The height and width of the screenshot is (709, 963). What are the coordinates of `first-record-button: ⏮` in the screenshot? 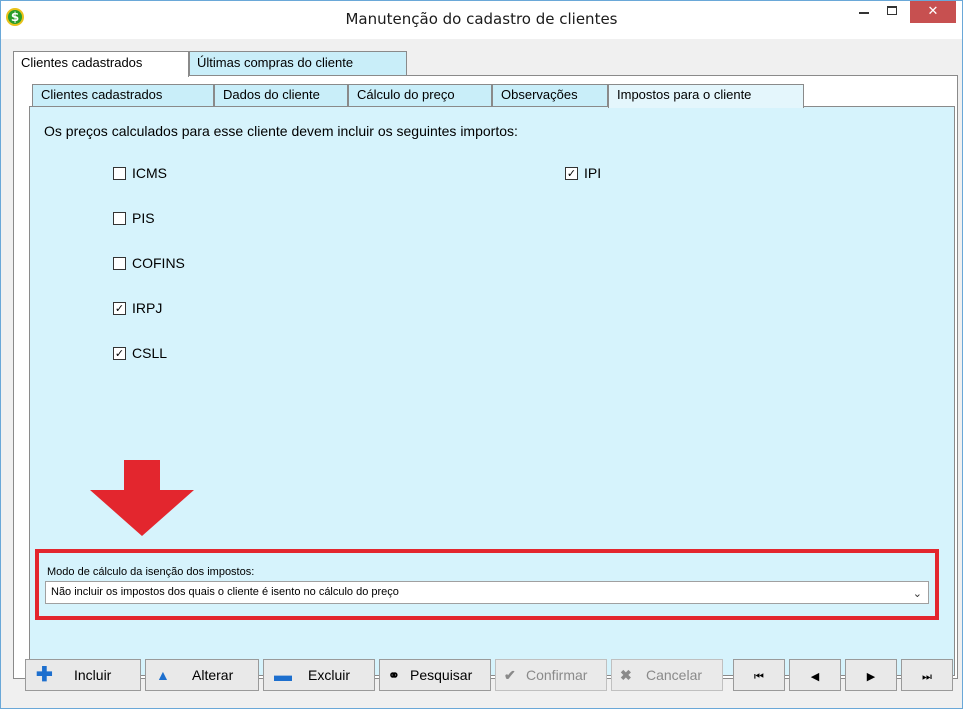 It's located at (759, 675).